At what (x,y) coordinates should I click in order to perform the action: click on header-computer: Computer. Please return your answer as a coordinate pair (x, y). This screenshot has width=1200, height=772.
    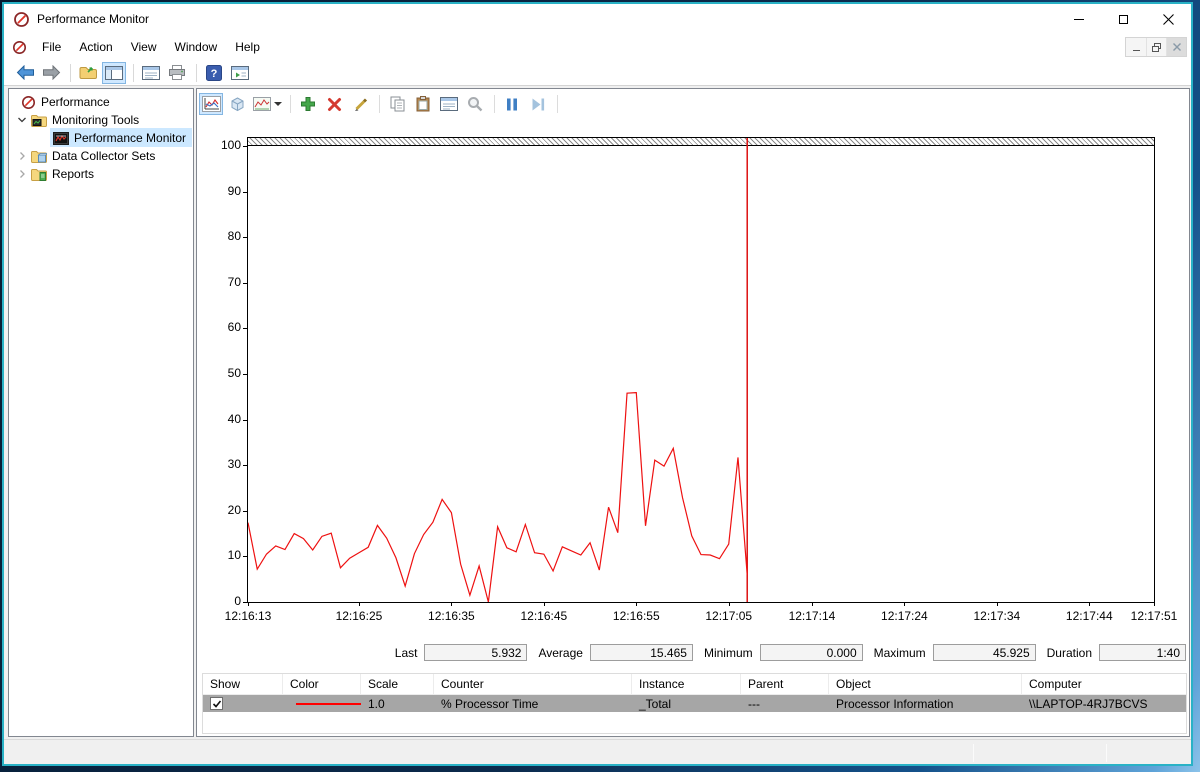
    Looking at the image, I should click on (1104, 684).